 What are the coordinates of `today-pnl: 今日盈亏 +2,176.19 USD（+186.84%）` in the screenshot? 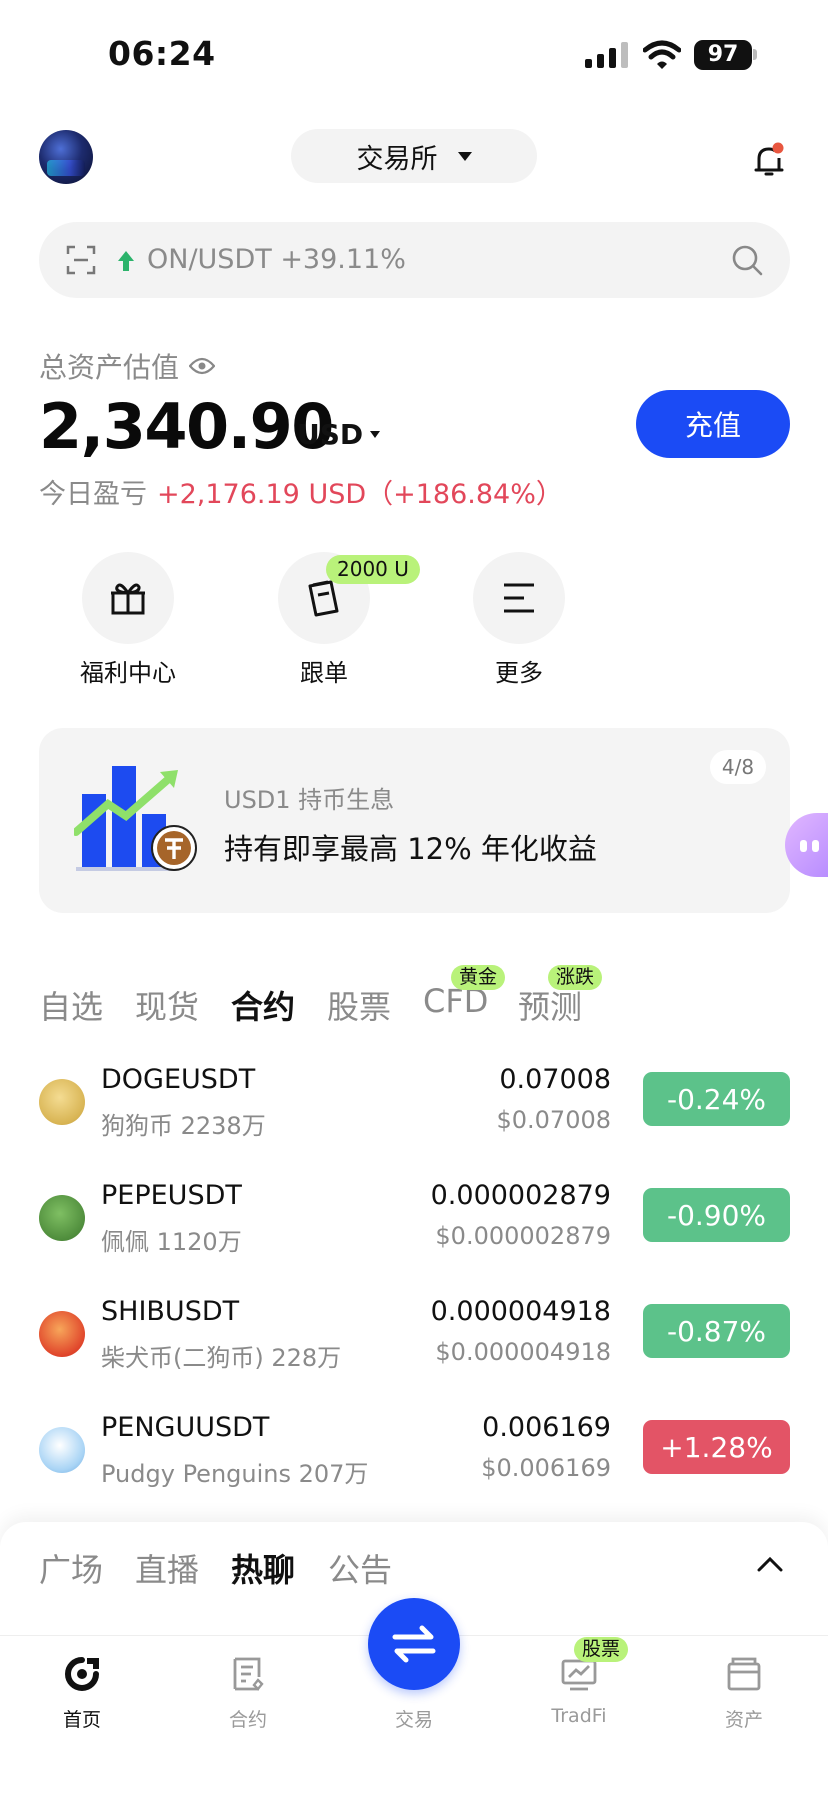 It's located at (301, 491).